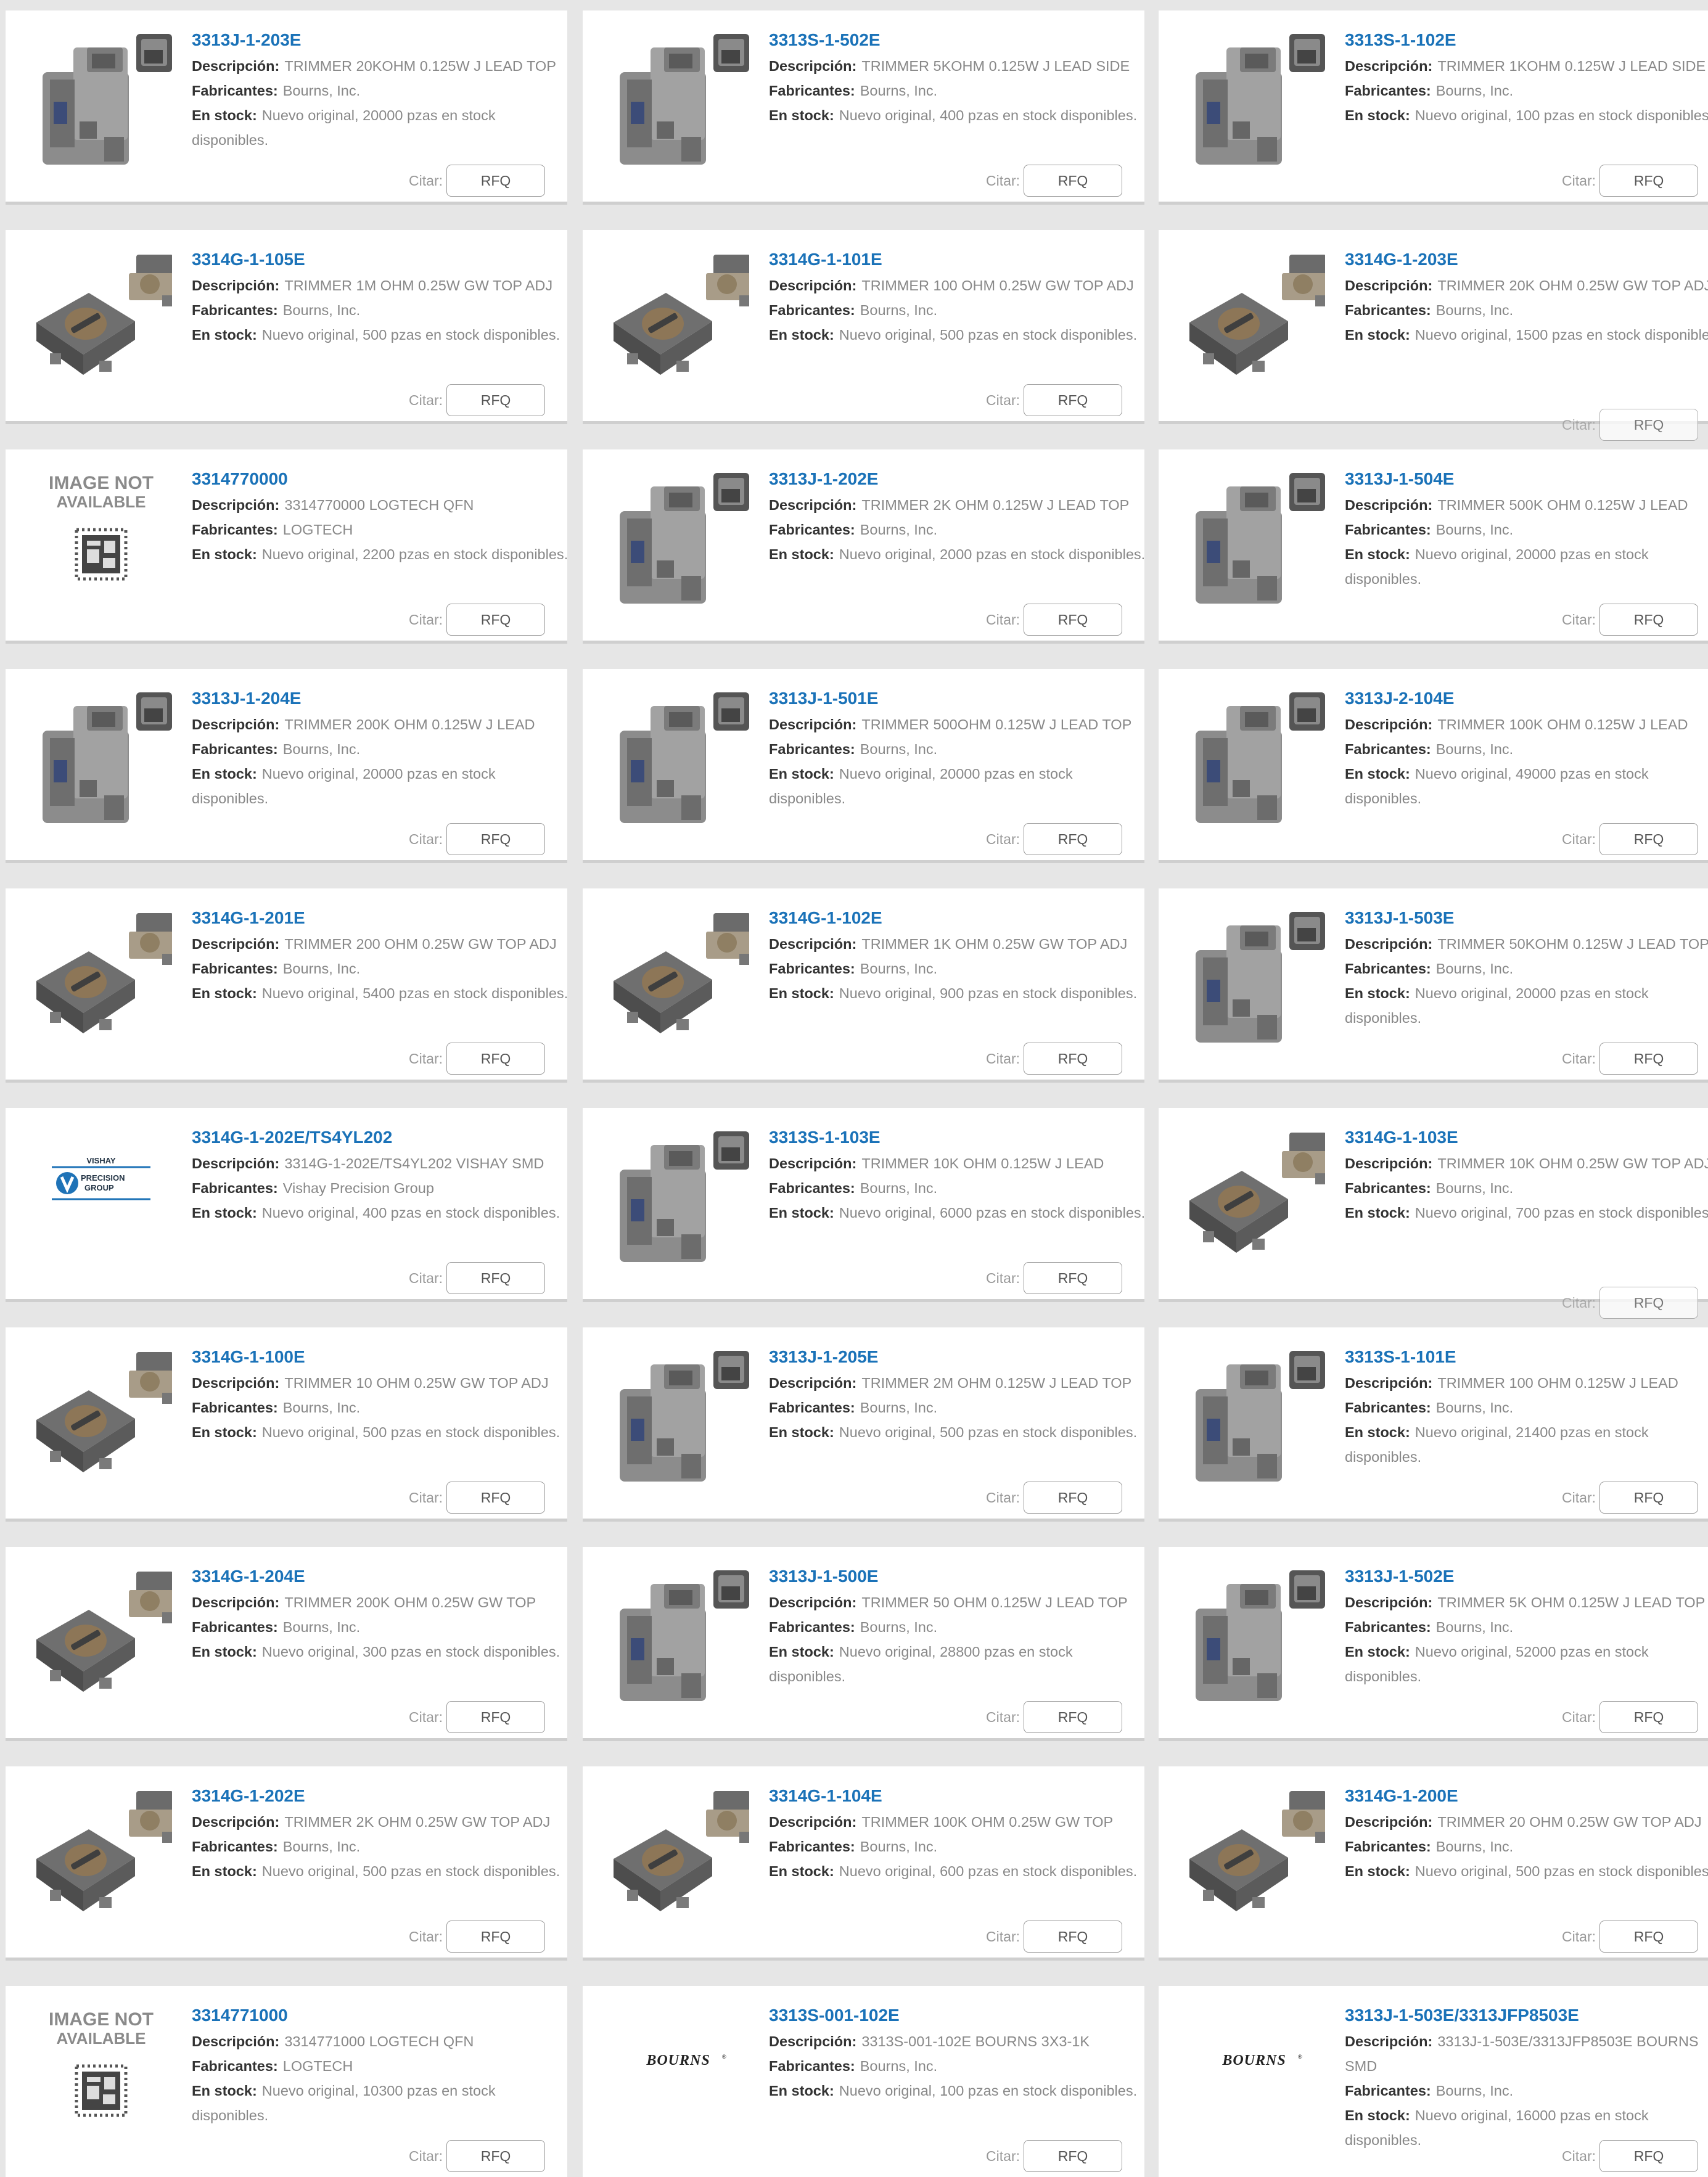  Describe the element at coordinates (812, 91) in the screenshot. I see `manufacturer-label: Fabricantes:` at that location.